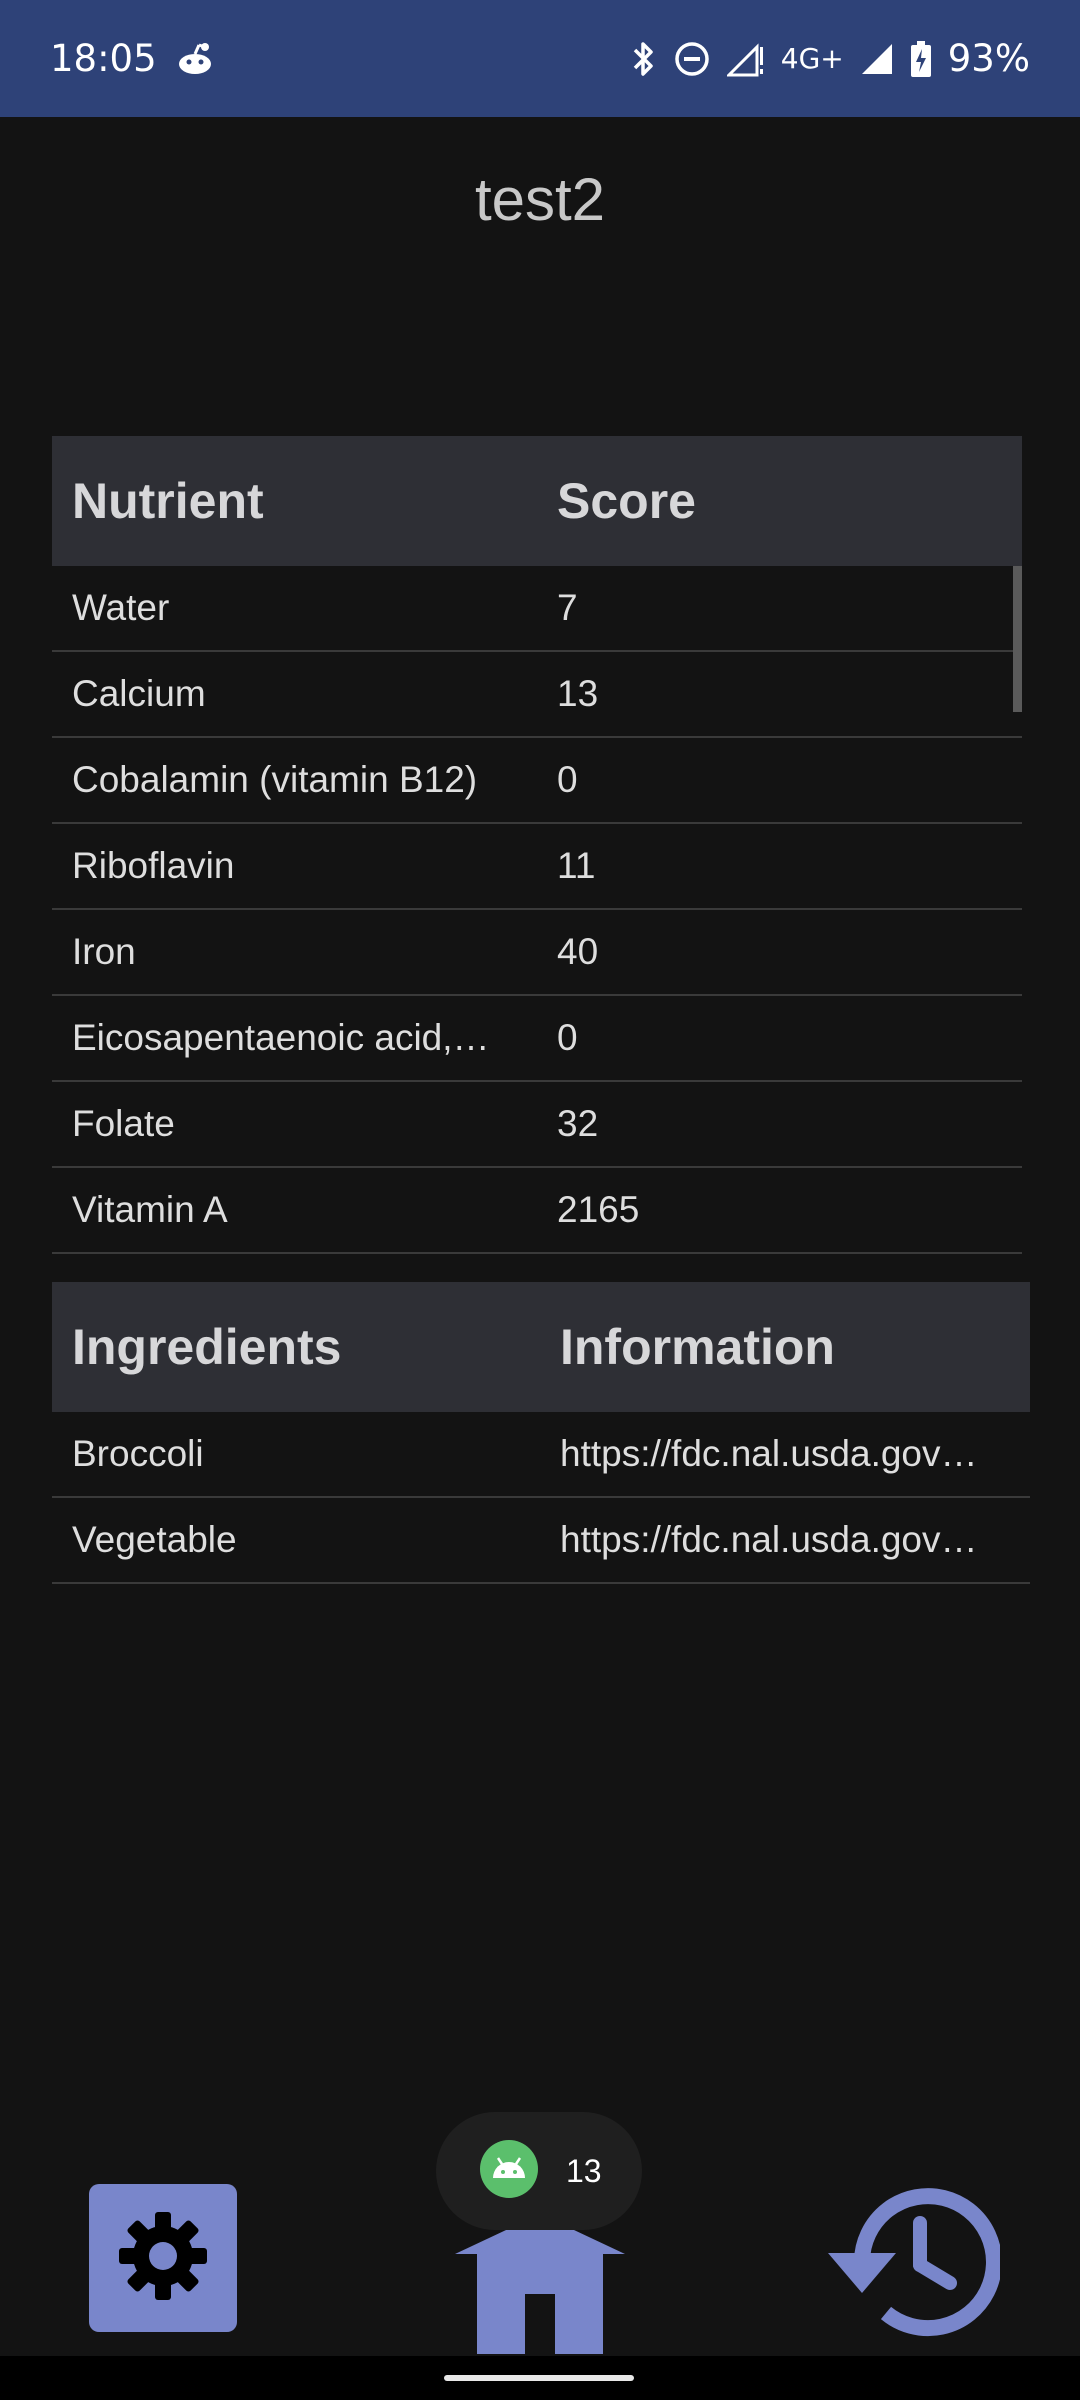 This screenshot has width=1080, height=2400. I want to click on battery-charging-icon, so click(921, 59).